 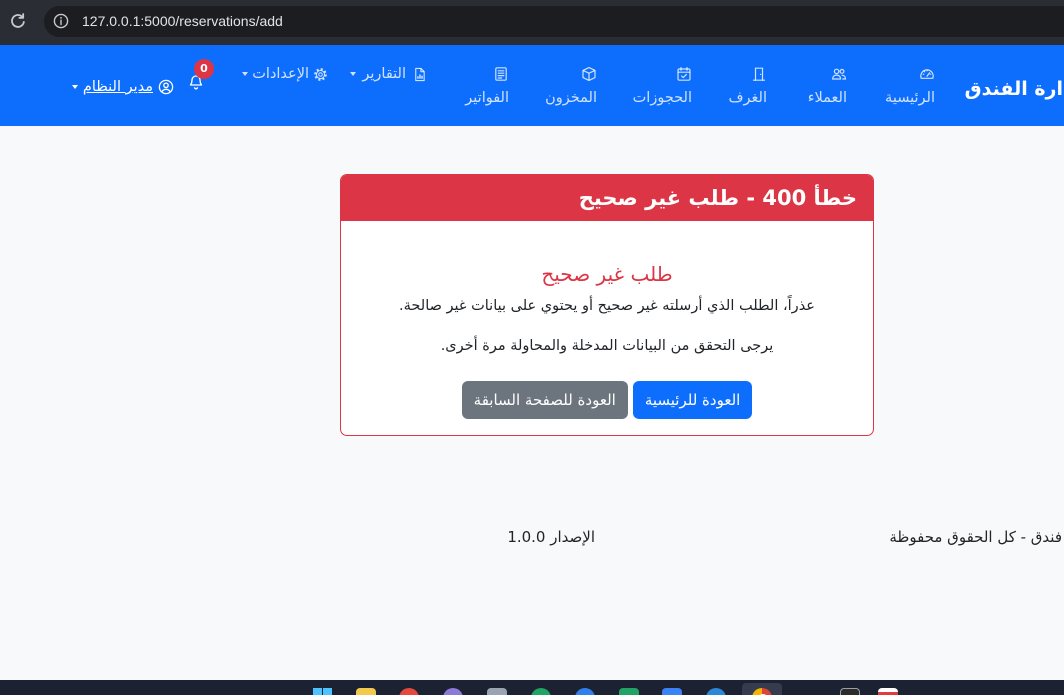 I want to click on bar-chart-file-icon, so click(x=419, y=74).